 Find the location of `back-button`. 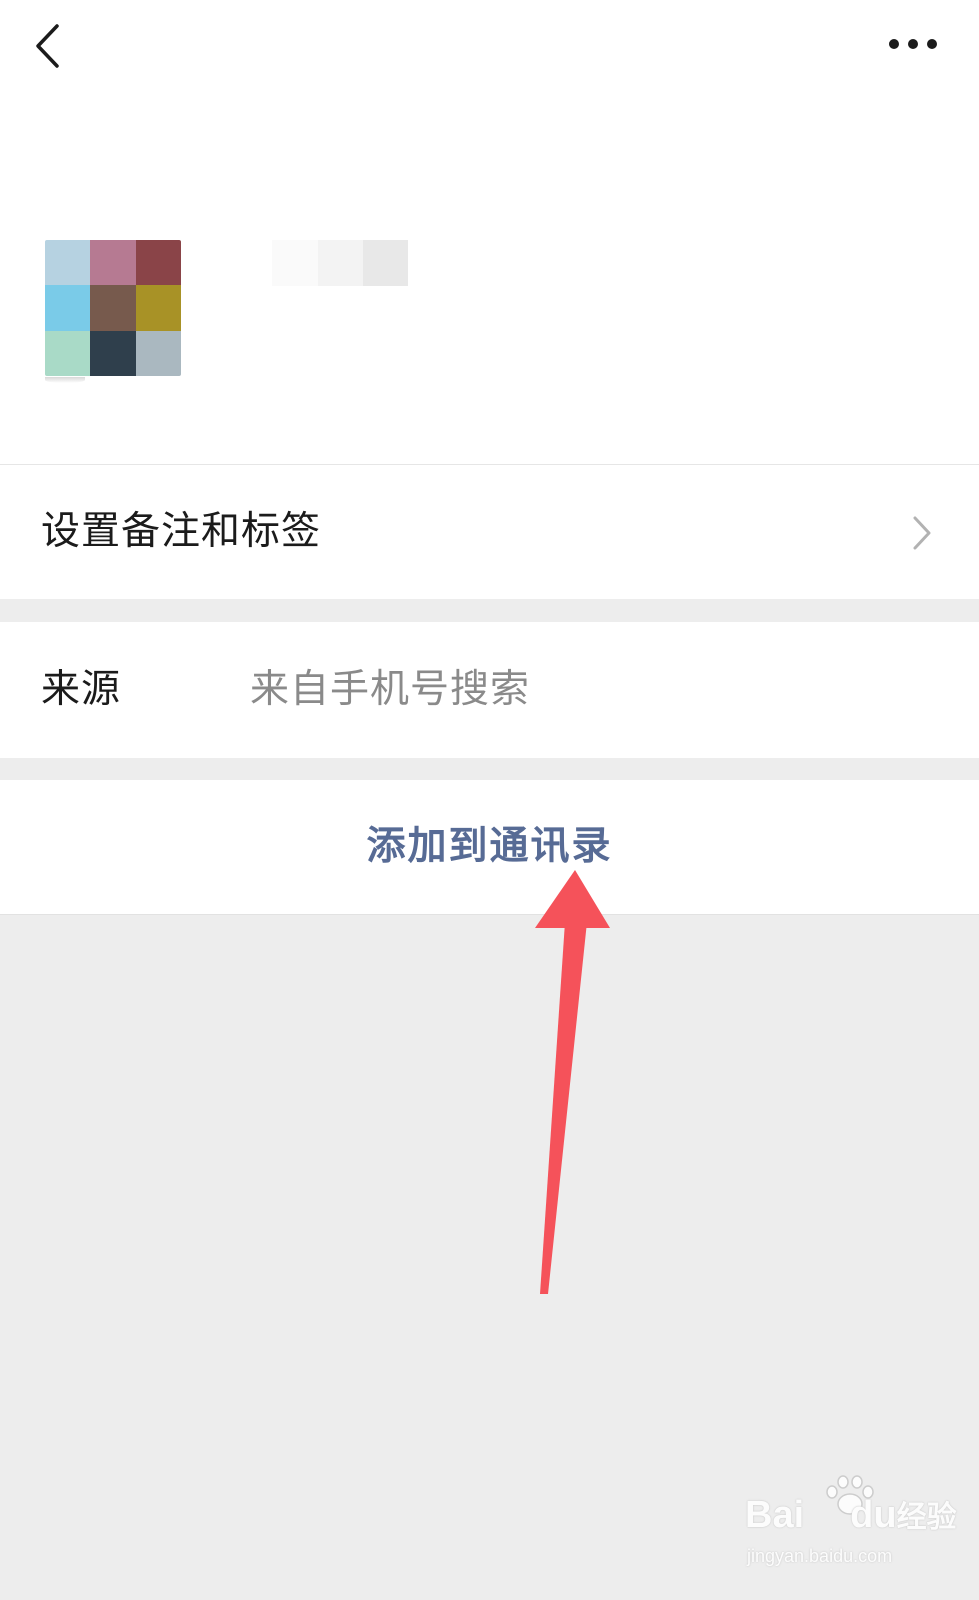

back-button is located at coordinates (48, 46).